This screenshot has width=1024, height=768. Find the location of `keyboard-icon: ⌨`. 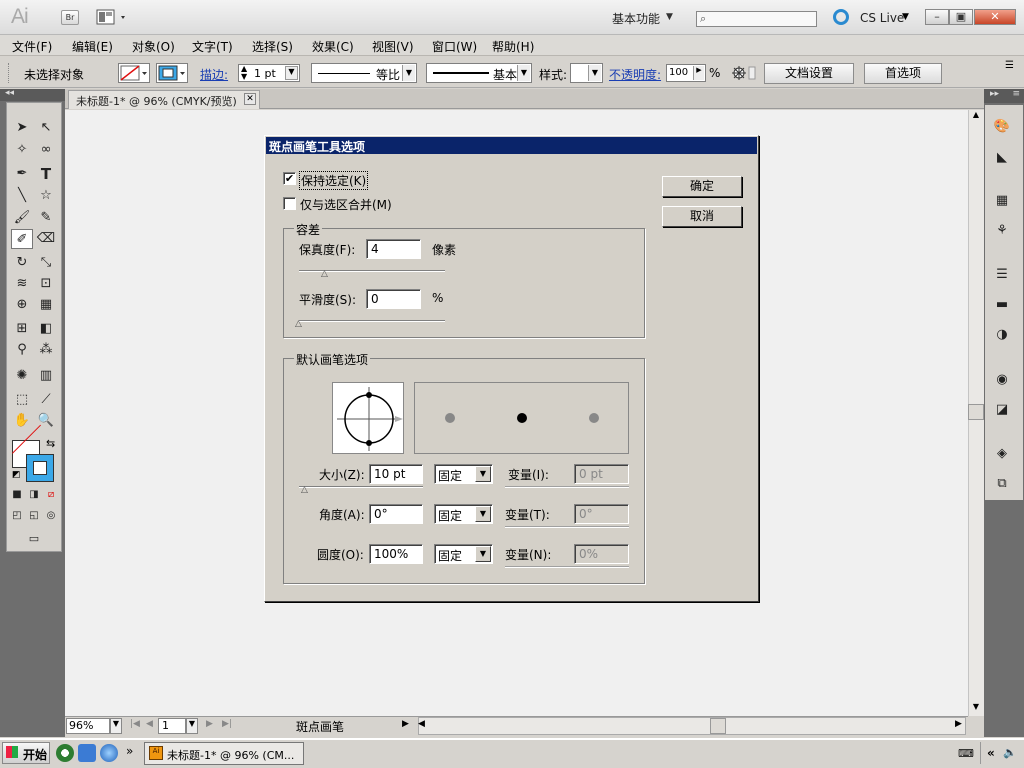

keyboard-icon: ⌨ is located at coordinates (966, 753).